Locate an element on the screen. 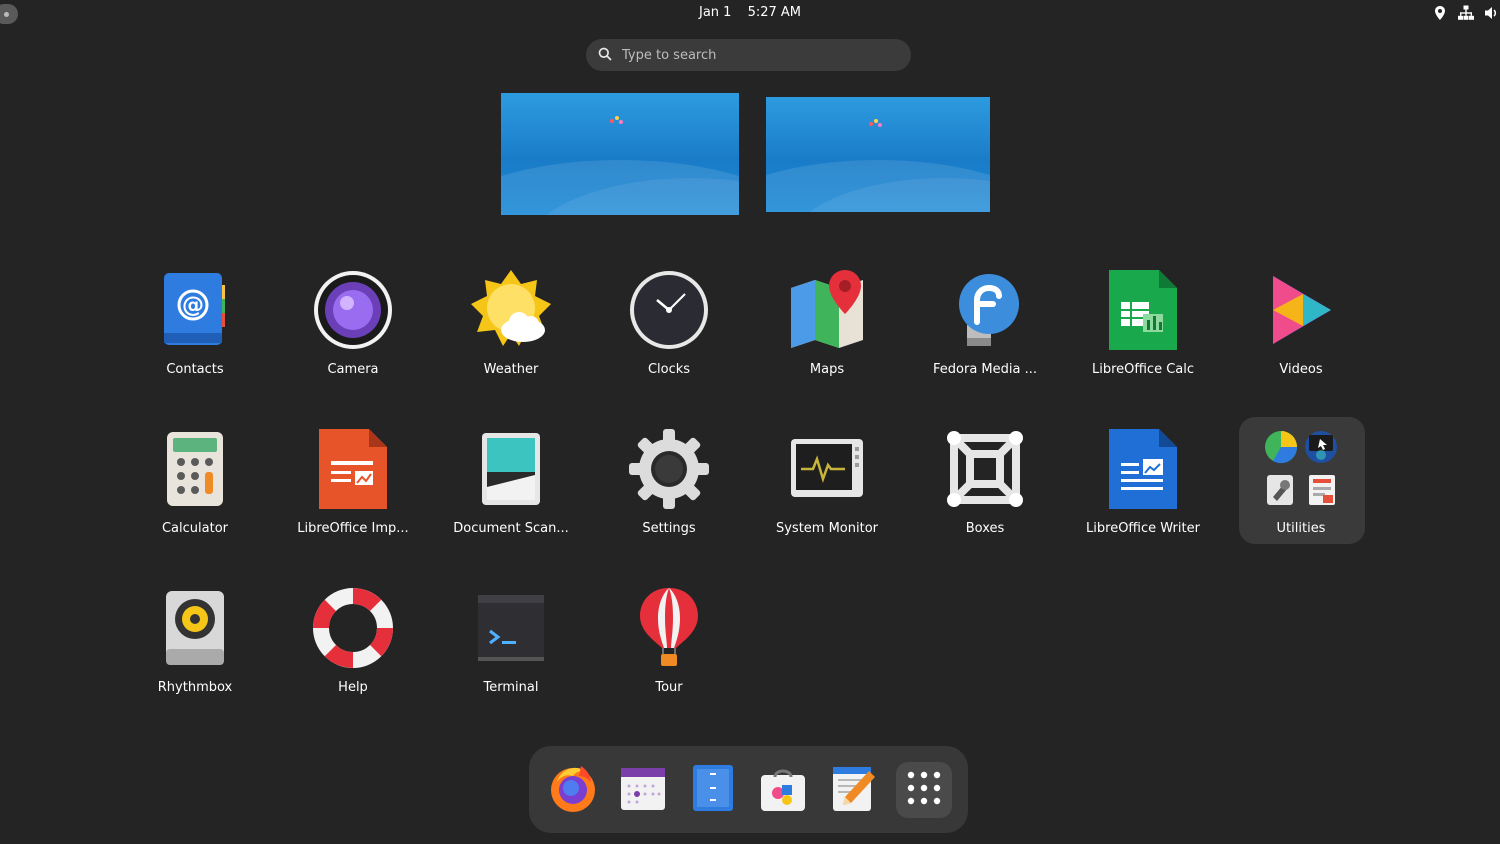 This screenshot has width=1500, height=844. settings-icon is located at coordinates (669, 469).